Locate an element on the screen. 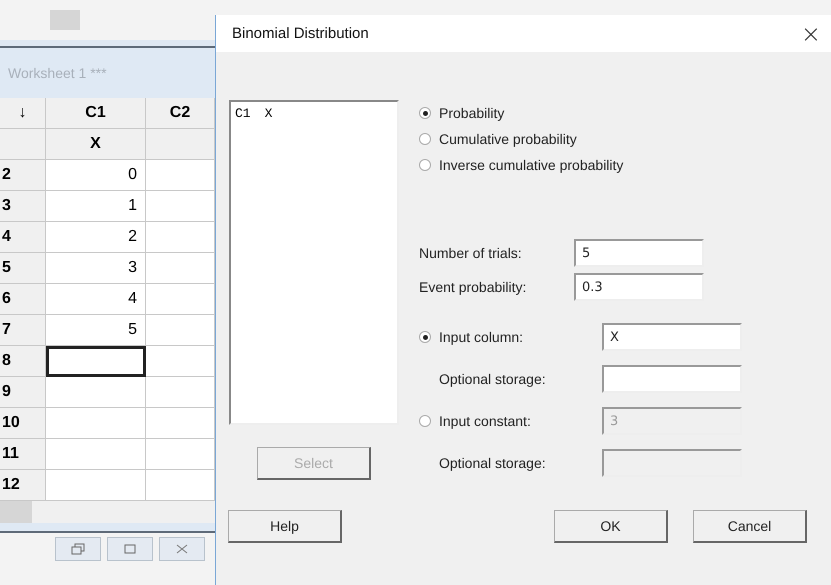 The width and height of the screenshot is (831, 585). restore-button is located at coordinates (78, 549).